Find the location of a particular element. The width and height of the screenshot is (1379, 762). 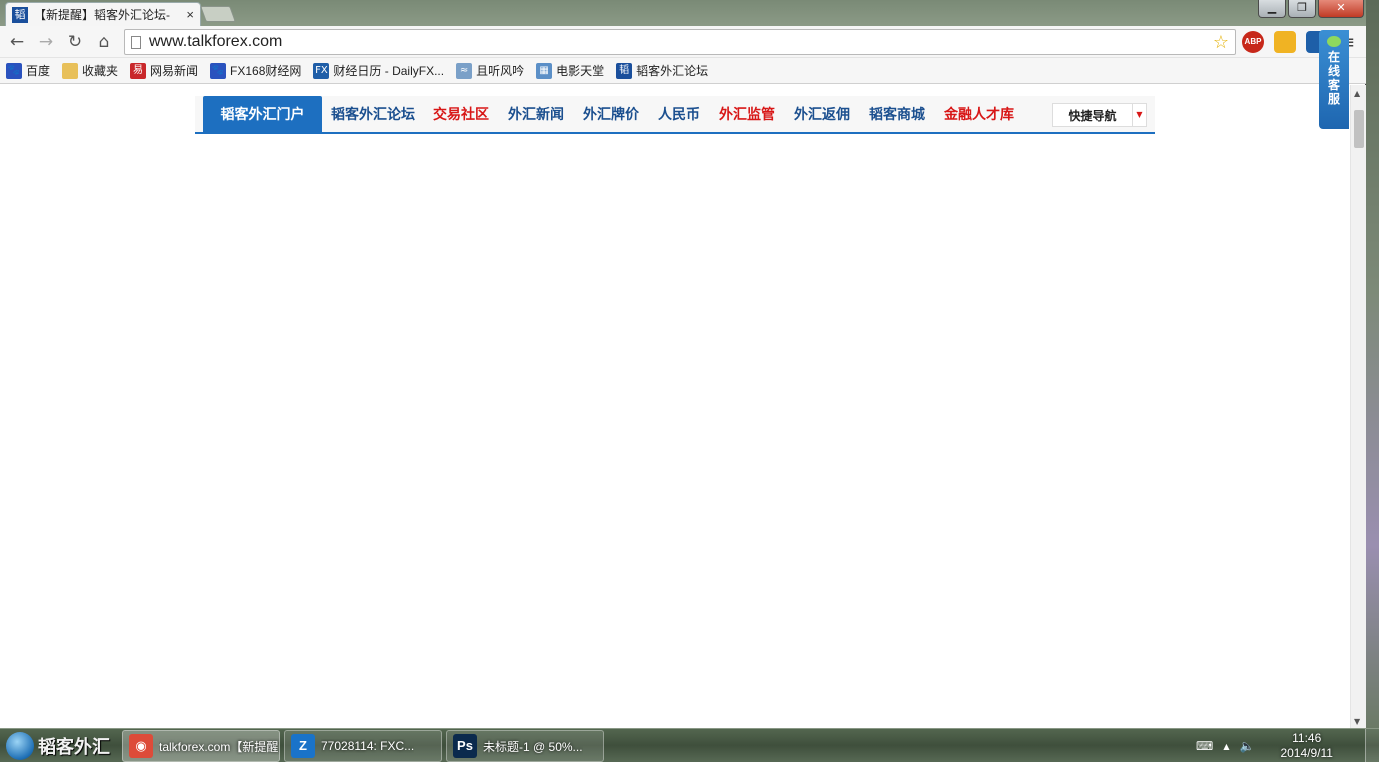

scroll-thumb is located at coordinates (1359, 129).